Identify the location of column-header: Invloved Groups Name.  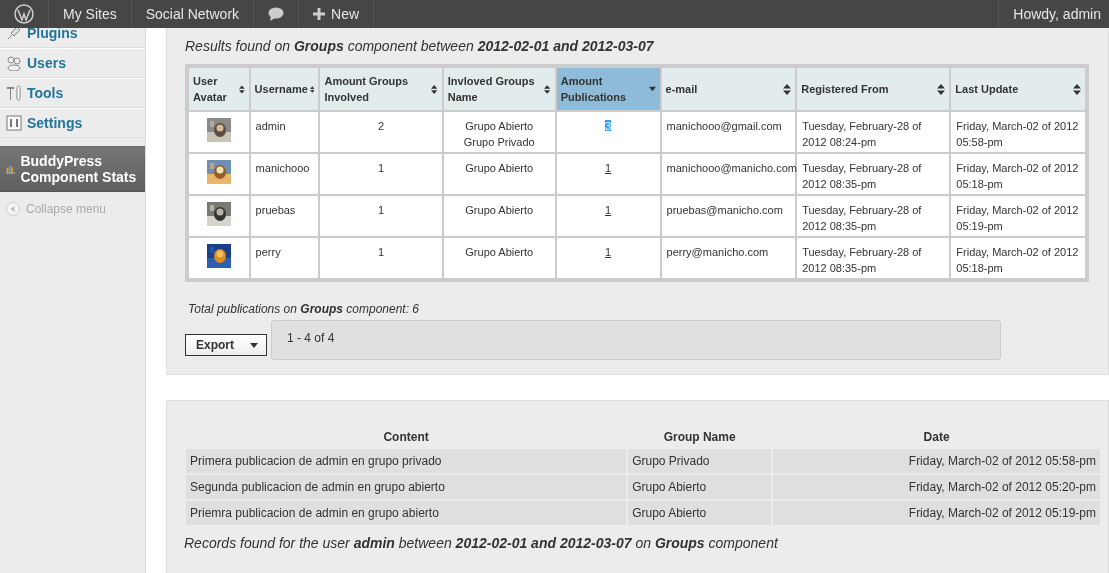
(499, 89).